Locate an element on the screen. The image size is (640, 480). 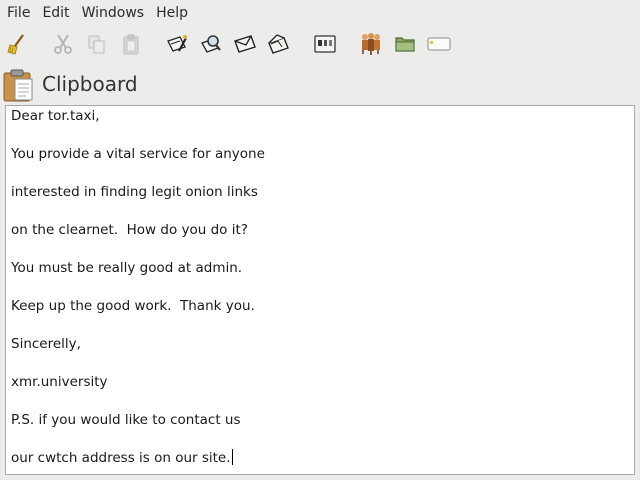
page-title: Clipboard is located at coordinates (90, 84).